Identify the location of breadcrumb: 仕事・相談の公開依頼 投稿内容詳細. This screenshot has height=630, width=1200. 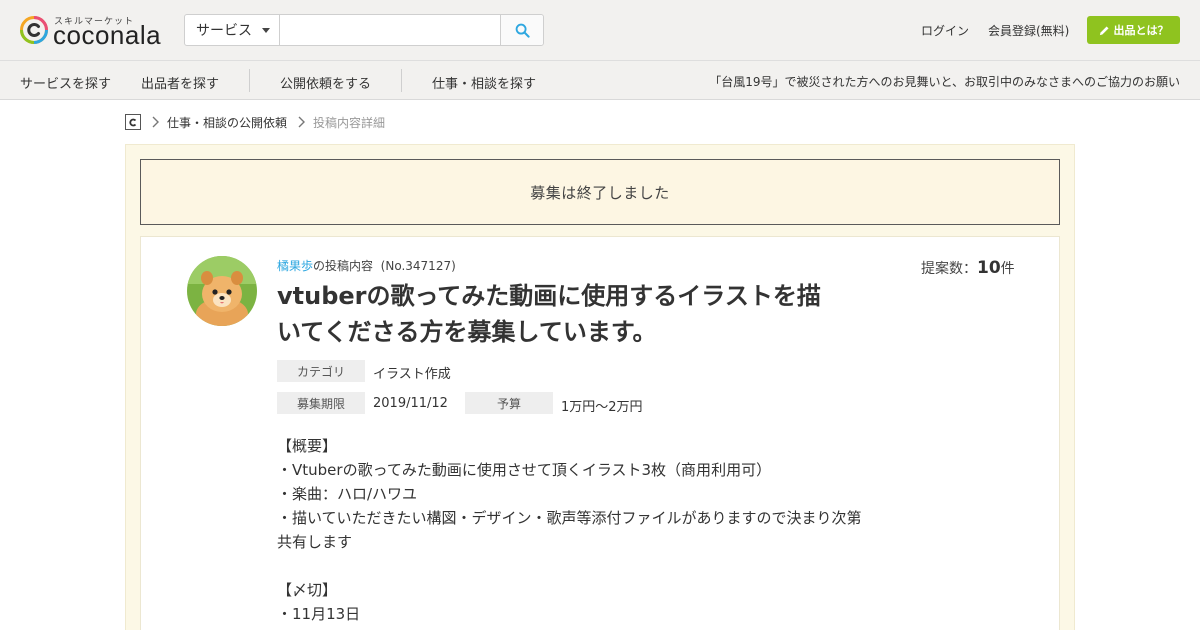
(255, 122).